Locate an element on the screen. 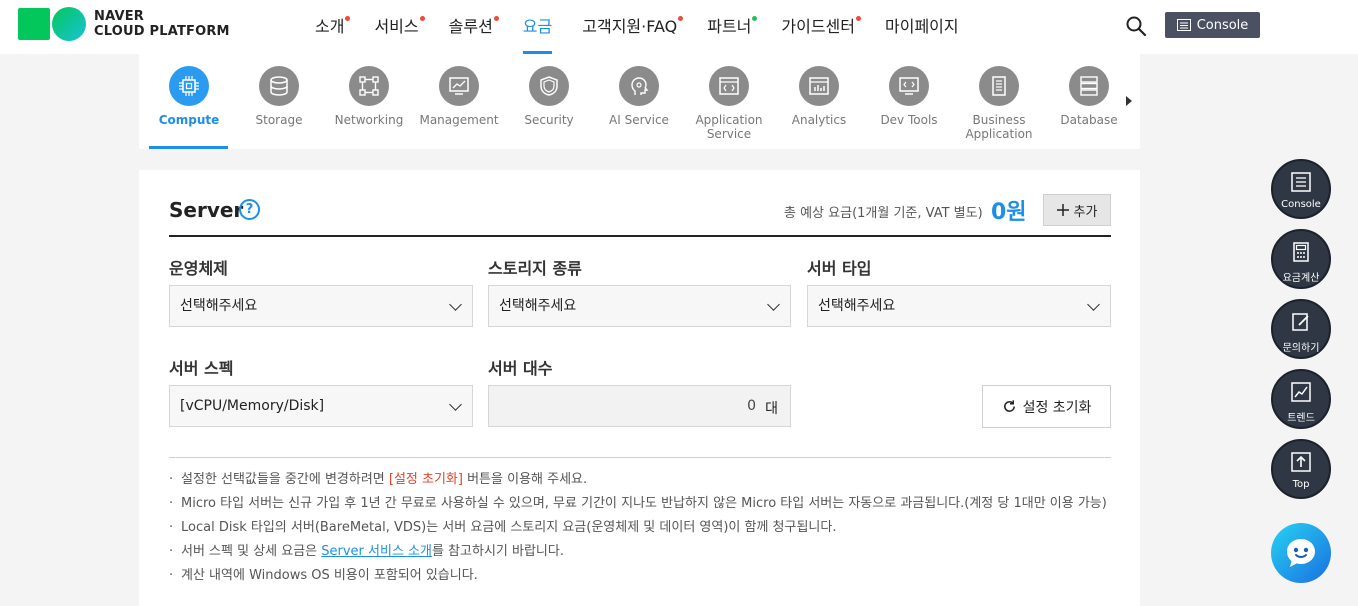 The image size is (1358, 606). naver-cloud-logo: NAVER CLOUD PLATFORM is located at coordinates (124, 24).